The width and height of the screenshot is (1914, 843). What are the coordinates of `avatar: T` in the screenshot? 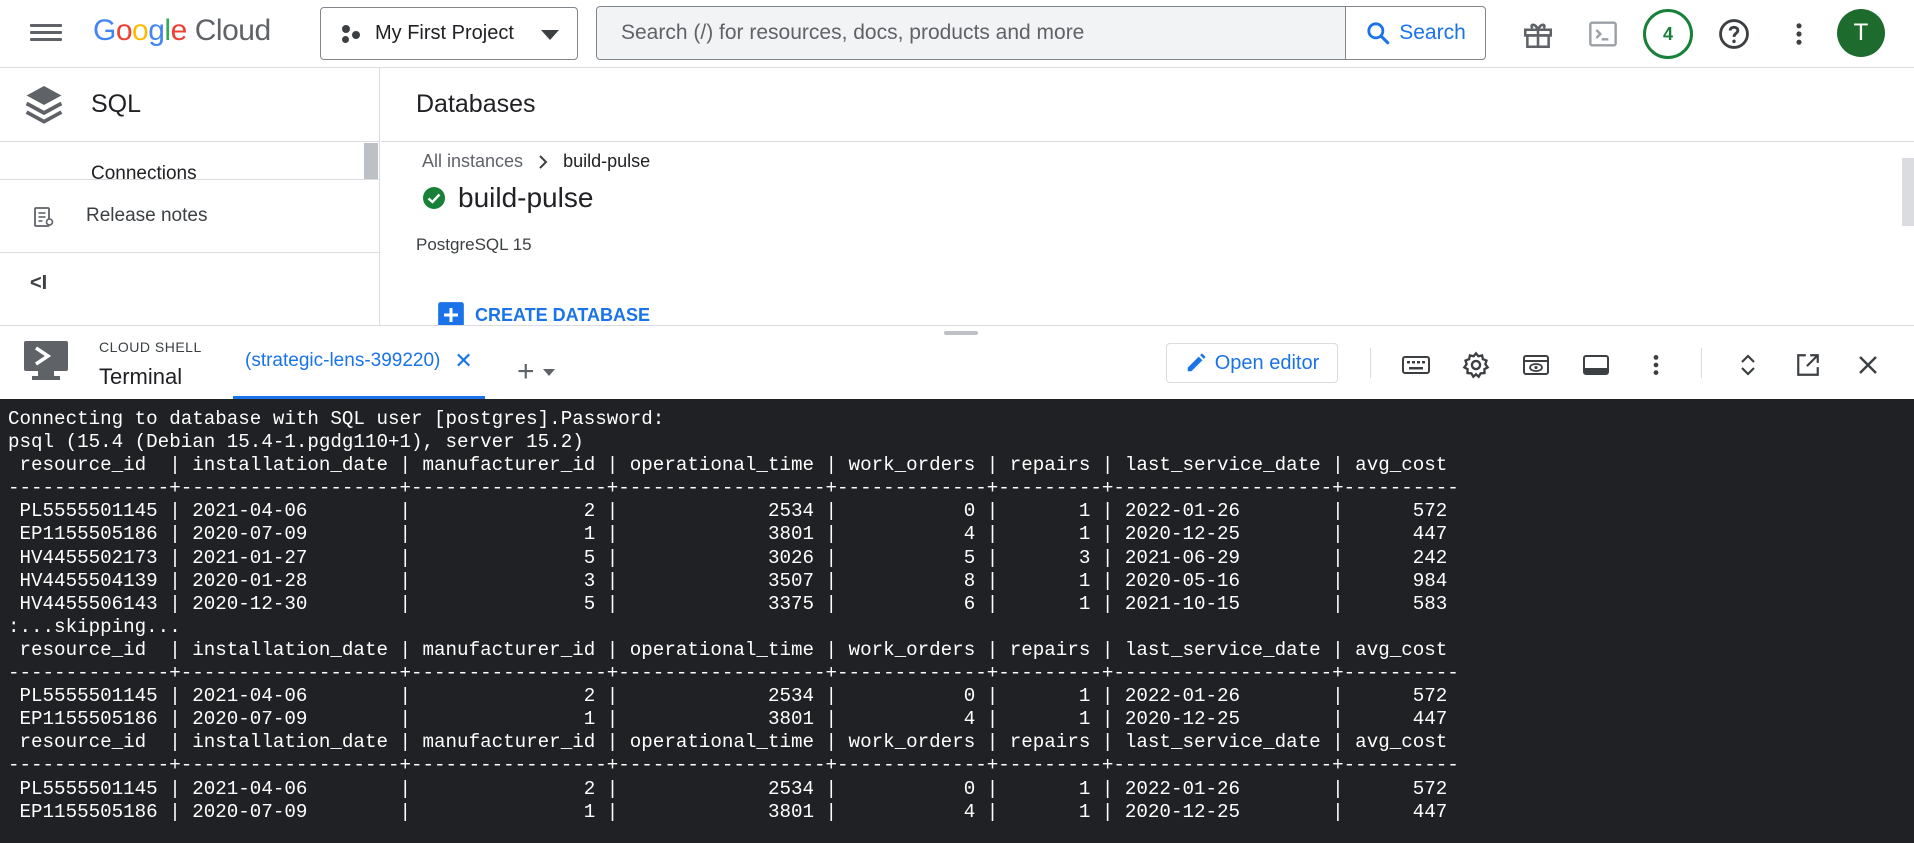 It's located at (1861, 33).